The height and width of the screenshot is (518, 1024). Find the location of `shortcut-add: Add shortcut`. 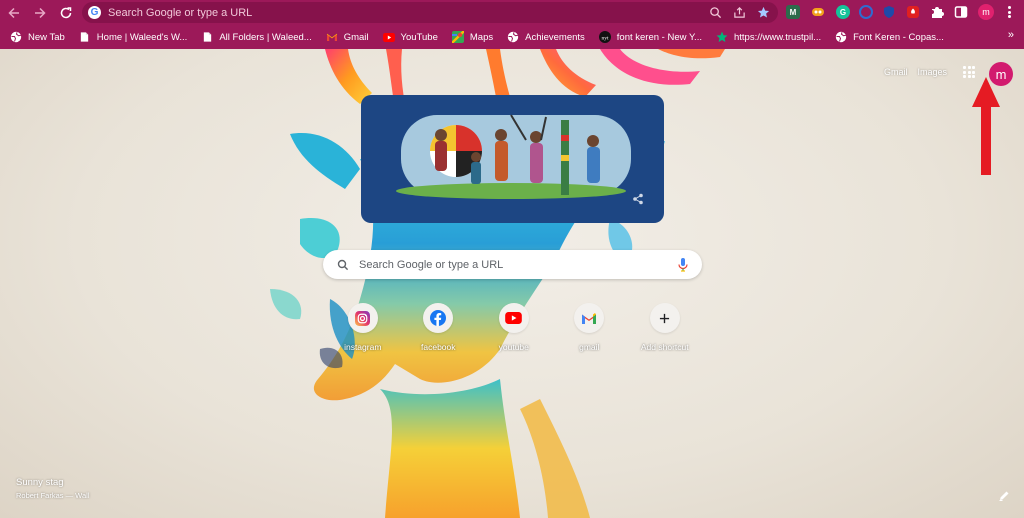

shortcut-add: Add shortcut is located at coordinates (665, 327).